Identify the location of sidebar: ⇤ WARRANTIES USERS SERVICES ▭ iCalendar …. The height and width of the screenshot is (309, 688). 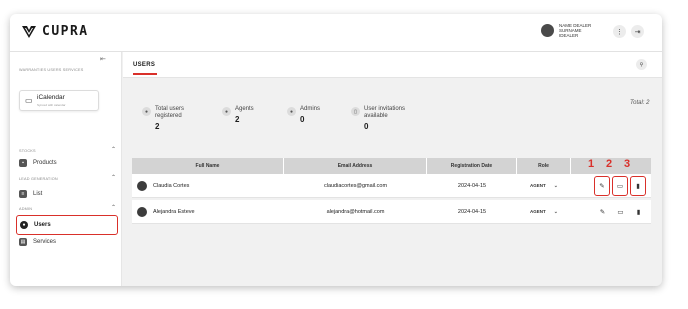
(66, 169).